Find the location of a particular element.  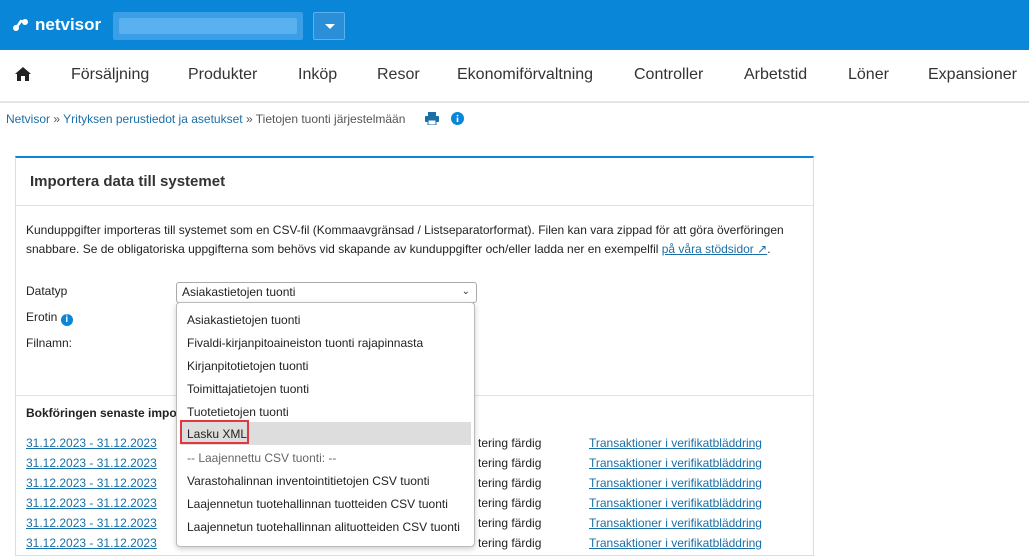

dropdown-option: Tuotetietojen tuonti is located at coordinates (238, 412).